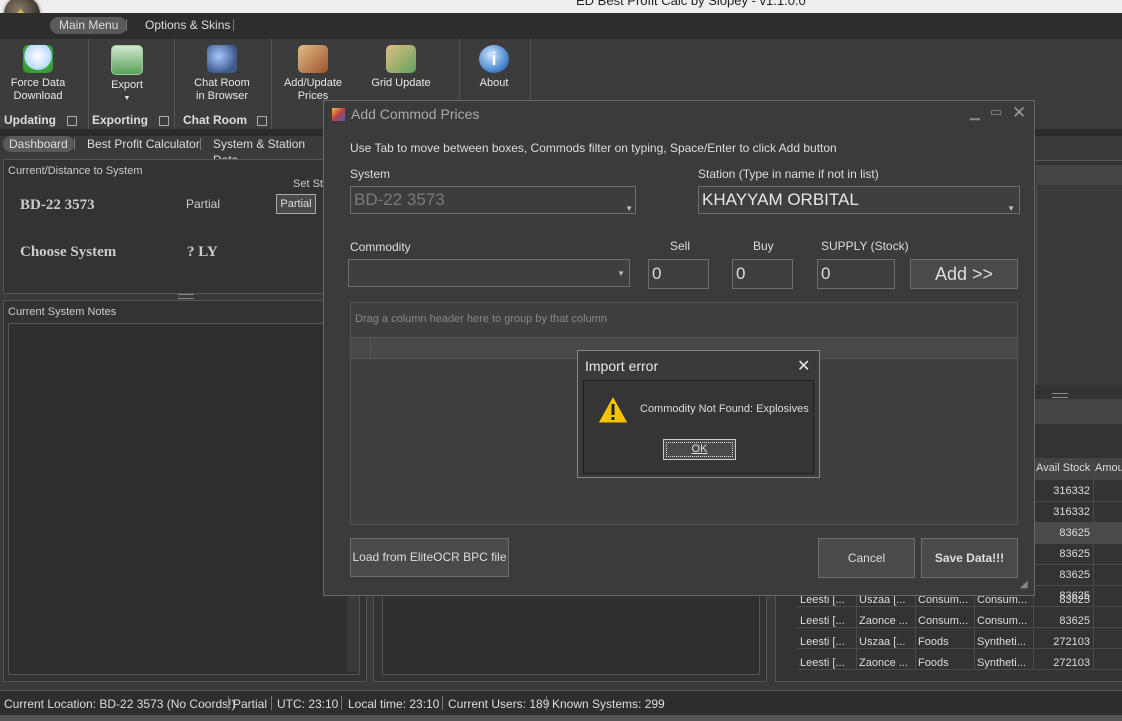 This screenshot has width=1122, height=721. What do you see at coordinates (429, 557) in the screenshot?
I see `load-eliteocr-button: Load from EliteOCR BPC file` at bounding box center [429, 557].